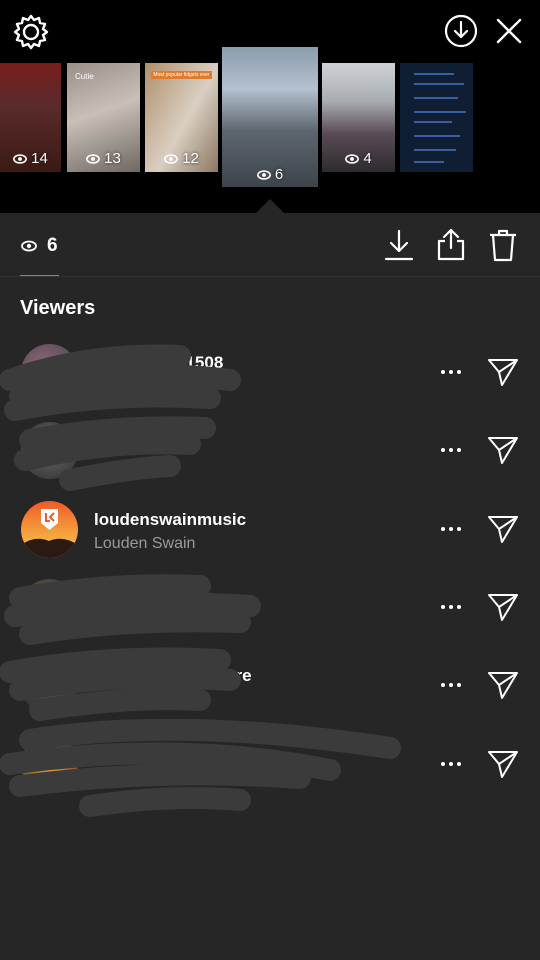 Image resolution: width=540 pixels, height=960 pixels. What do you see at coordinates (358, 117) in the screenshot?
I see `story-thumbnail-5: 4` at bounding box center [358, 117].